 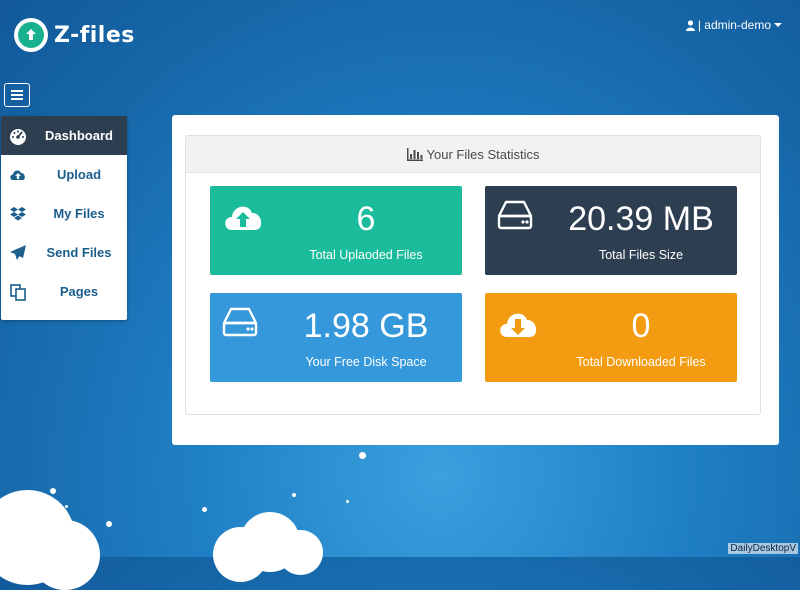 What do you see at coordinates (366, 255) in the screenshot?
I see `stat-label: Total Uplaoded Files` at bounding box center [366, 255].